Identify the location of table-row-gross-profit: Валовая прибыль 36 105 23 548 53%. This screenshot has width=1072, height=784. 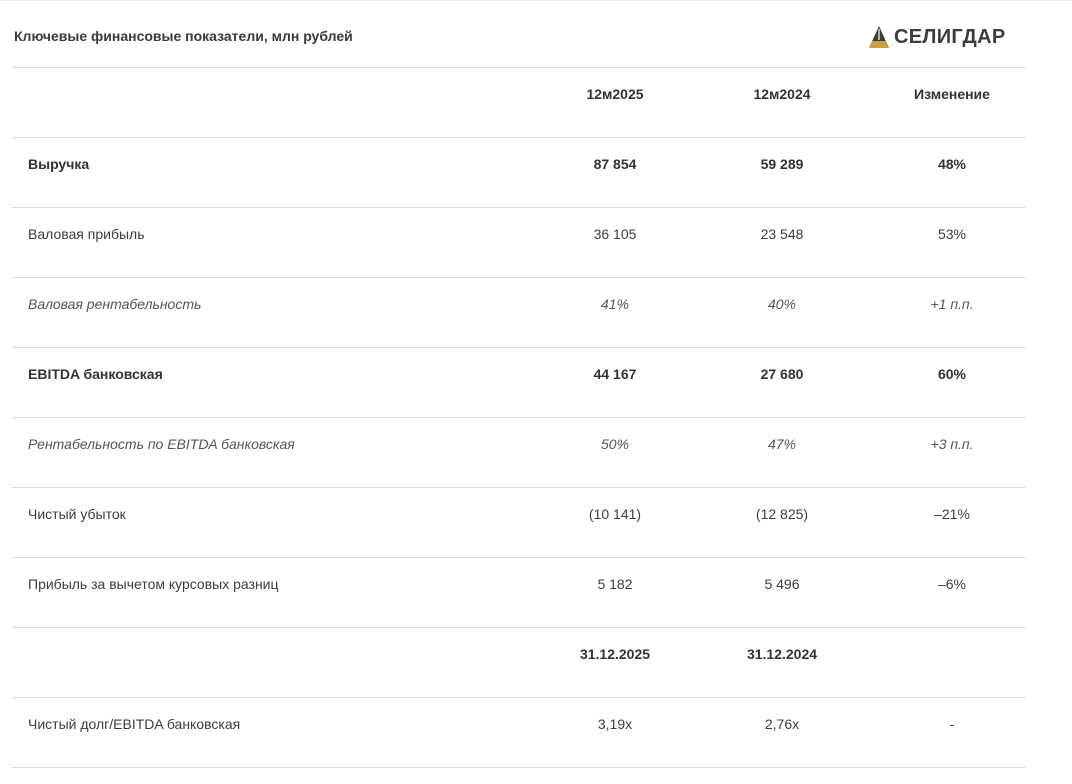
(519, 242).